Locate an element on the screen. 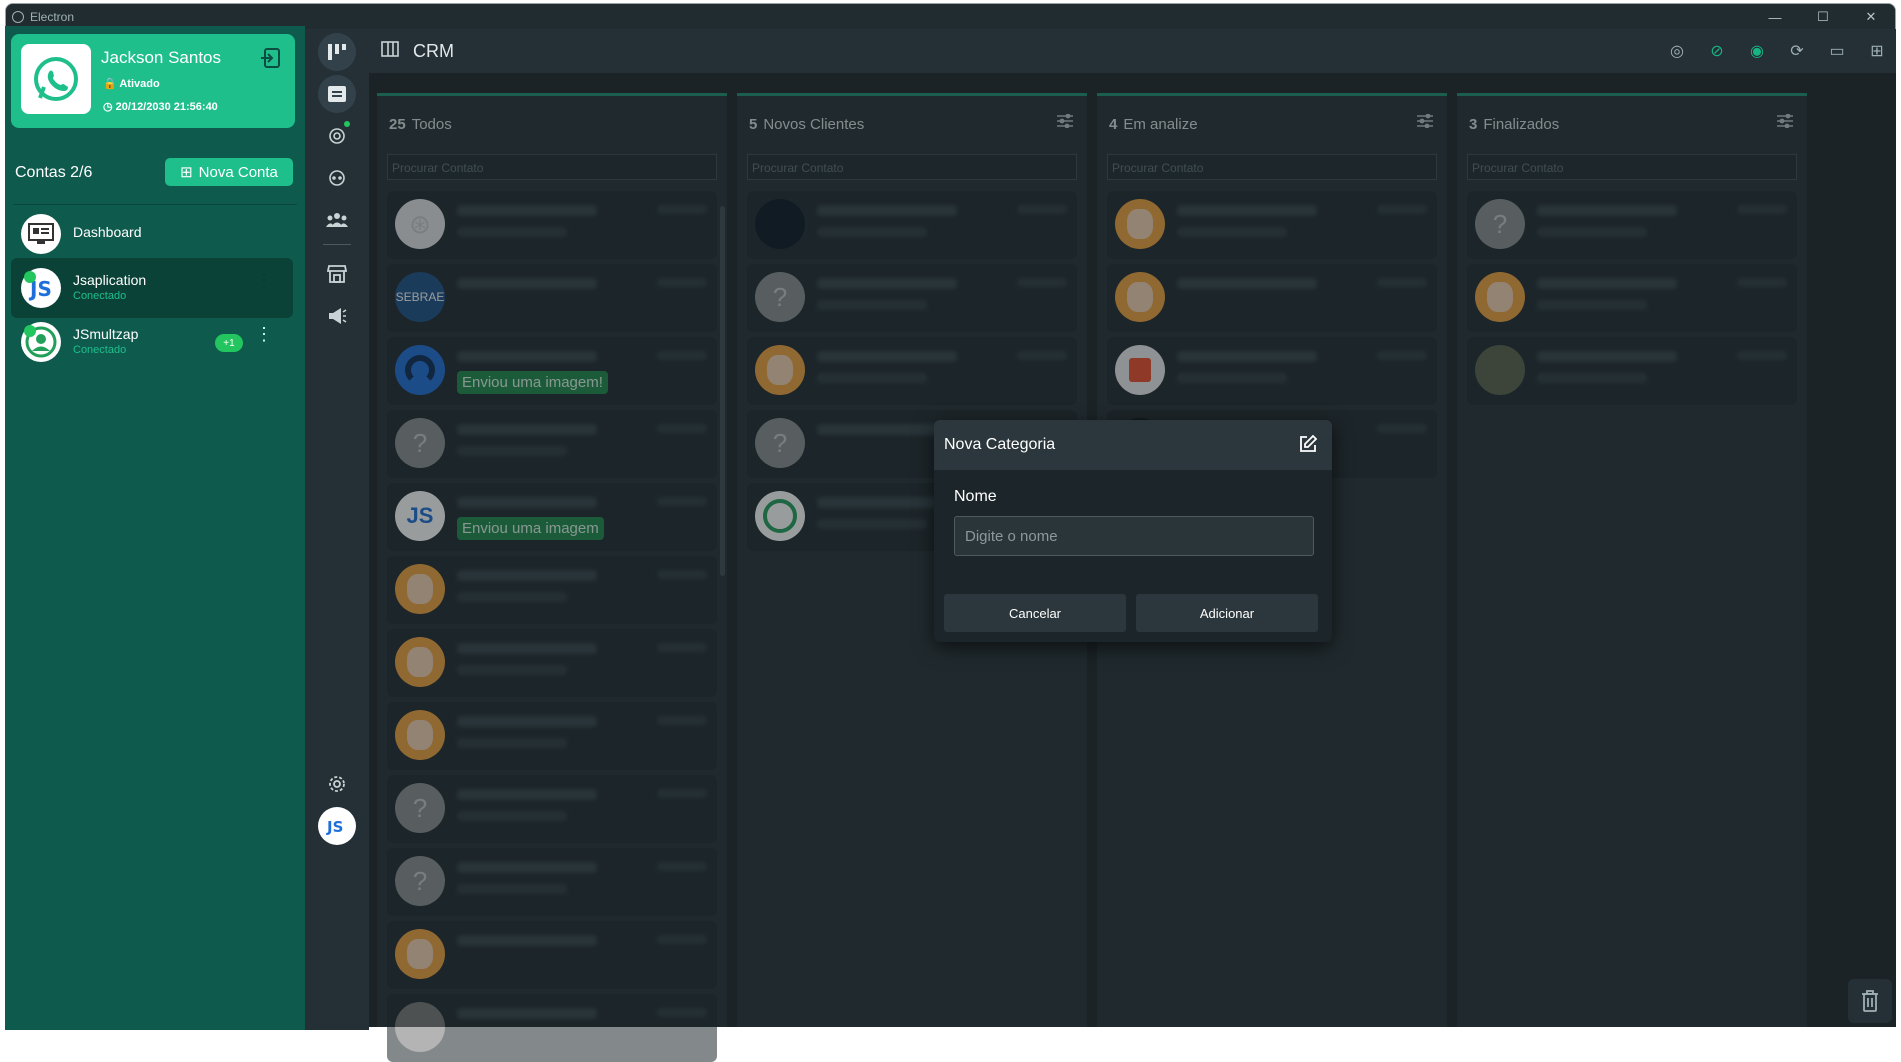 The height and width of the screenshot is (1062, 1901). column-count: 25 is located at coordinates (397, 124).